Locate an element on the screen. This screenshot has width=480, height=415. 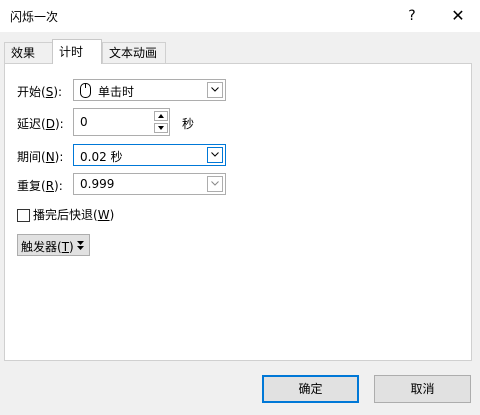
ok-button: 确定 is located at coordinates (310, 389).